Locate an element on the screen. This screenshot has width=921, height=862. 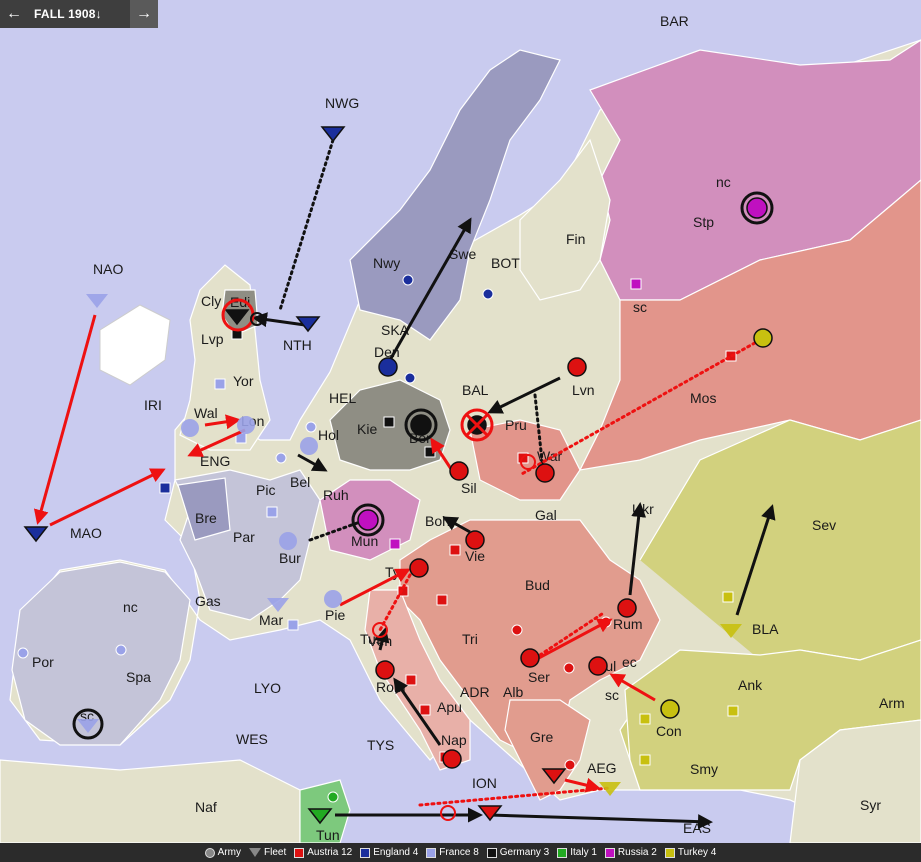
label-bel: Bel is located at coordinates (300, 482).